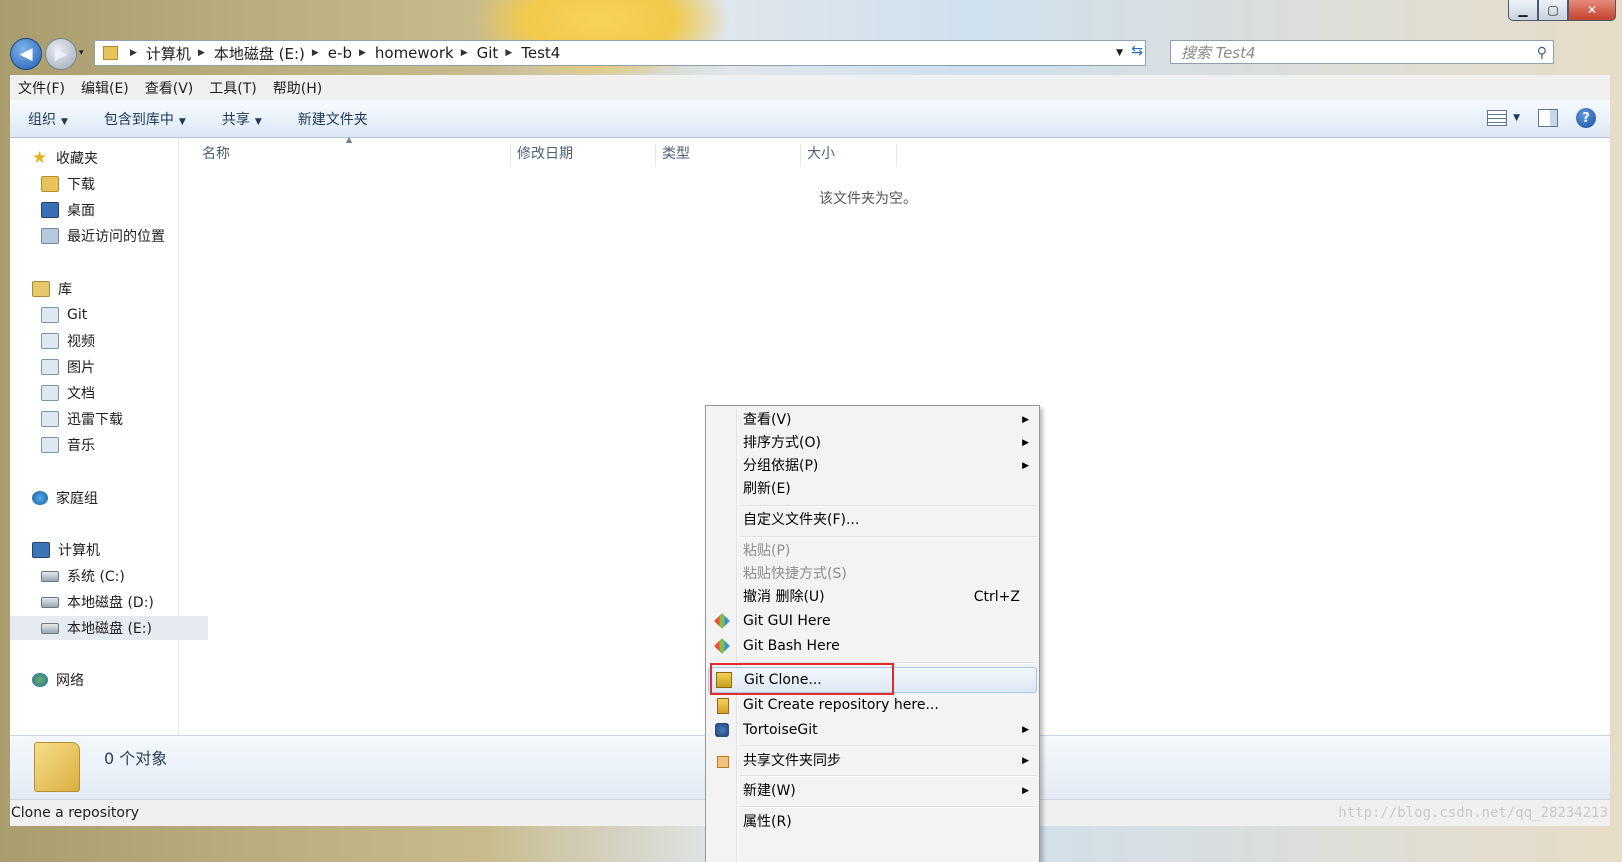  Describe the element at coordinates (792, 761) in the screenshot. I see `menu-item-label: 共享文件夹同步` at that location.